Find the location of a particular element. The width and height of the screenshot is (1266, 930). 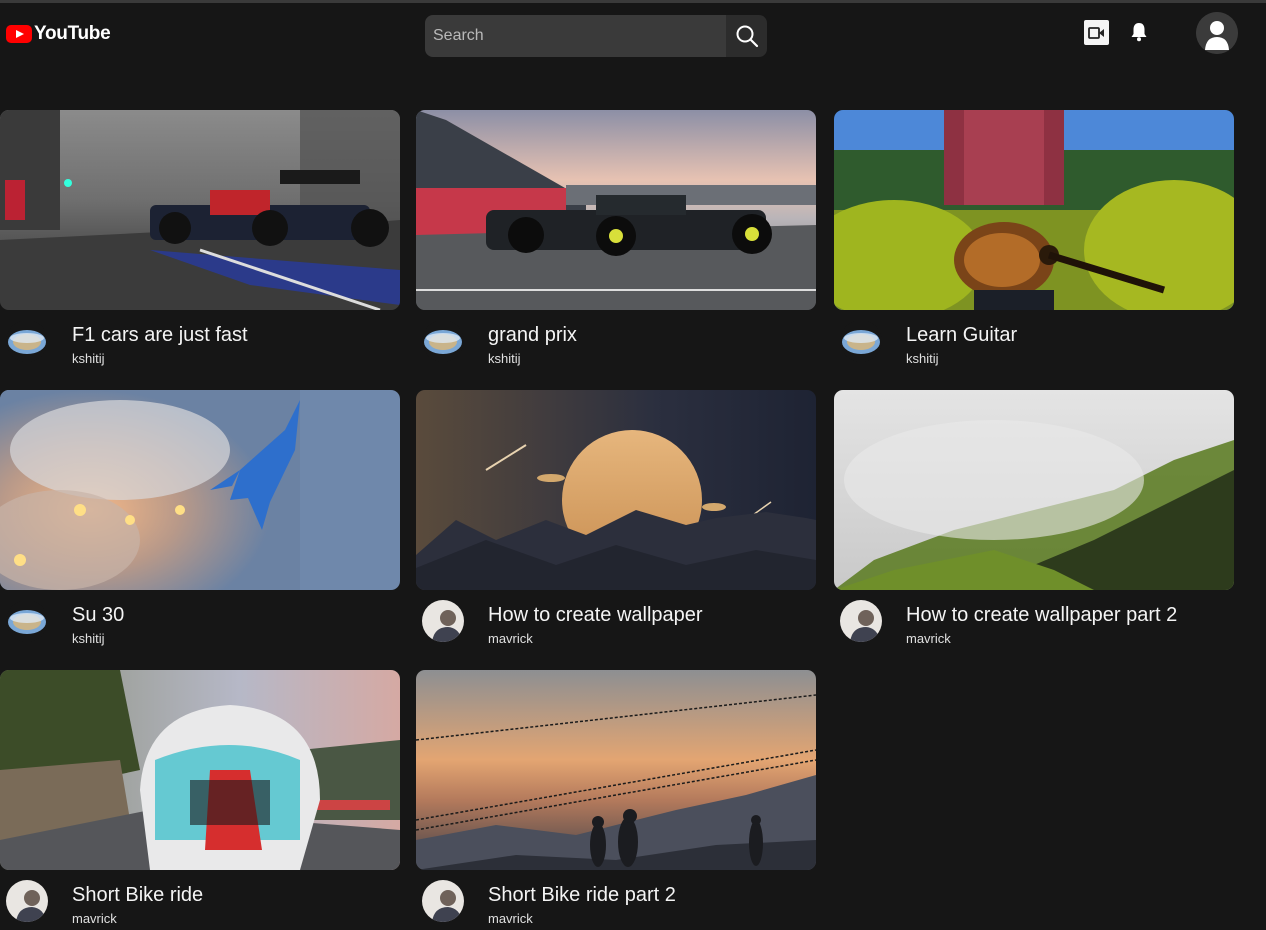

logo-text: YouTube is located at coordinates (72, 33).